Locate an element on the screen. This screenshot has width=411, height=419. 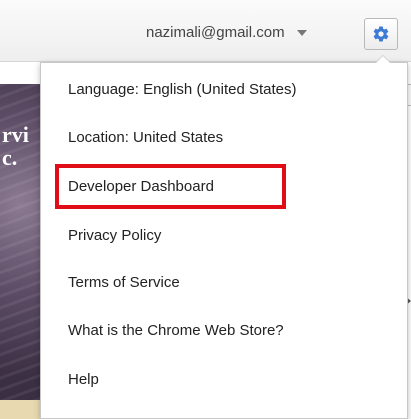
menu-item-language: Language: English (United States) is located at coordinates (182, 90).